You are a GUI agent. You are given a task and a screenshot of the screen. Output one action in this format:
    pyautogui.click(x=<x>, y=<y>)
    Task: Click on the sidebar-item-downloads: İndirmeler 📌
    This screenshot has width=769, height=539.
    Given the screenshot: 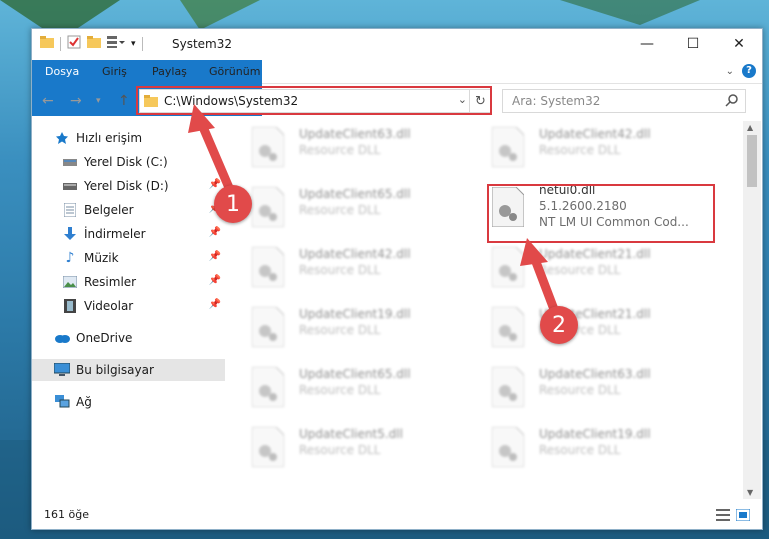 What is the action you would take?
    pyautogui.click(x=143, y=234)
    